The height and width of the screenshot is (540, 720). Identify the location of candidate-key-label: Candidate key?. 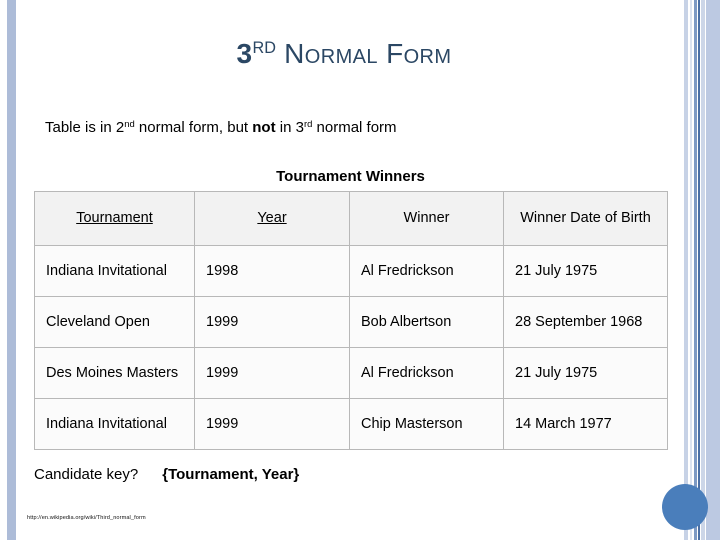
(86, 474).